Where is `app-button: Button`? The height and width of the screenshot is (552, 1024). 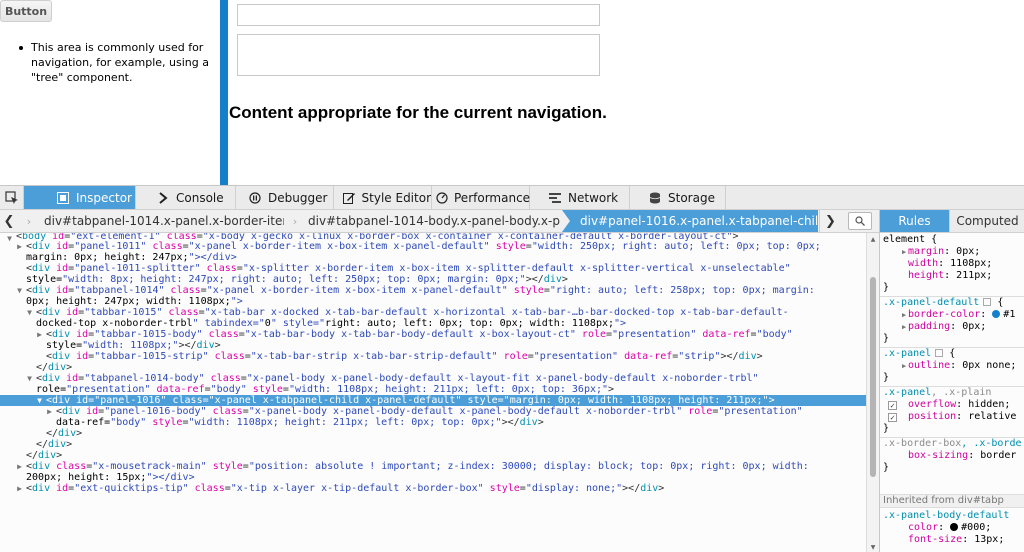
app-button: Button is located at coordinates (26, 11).